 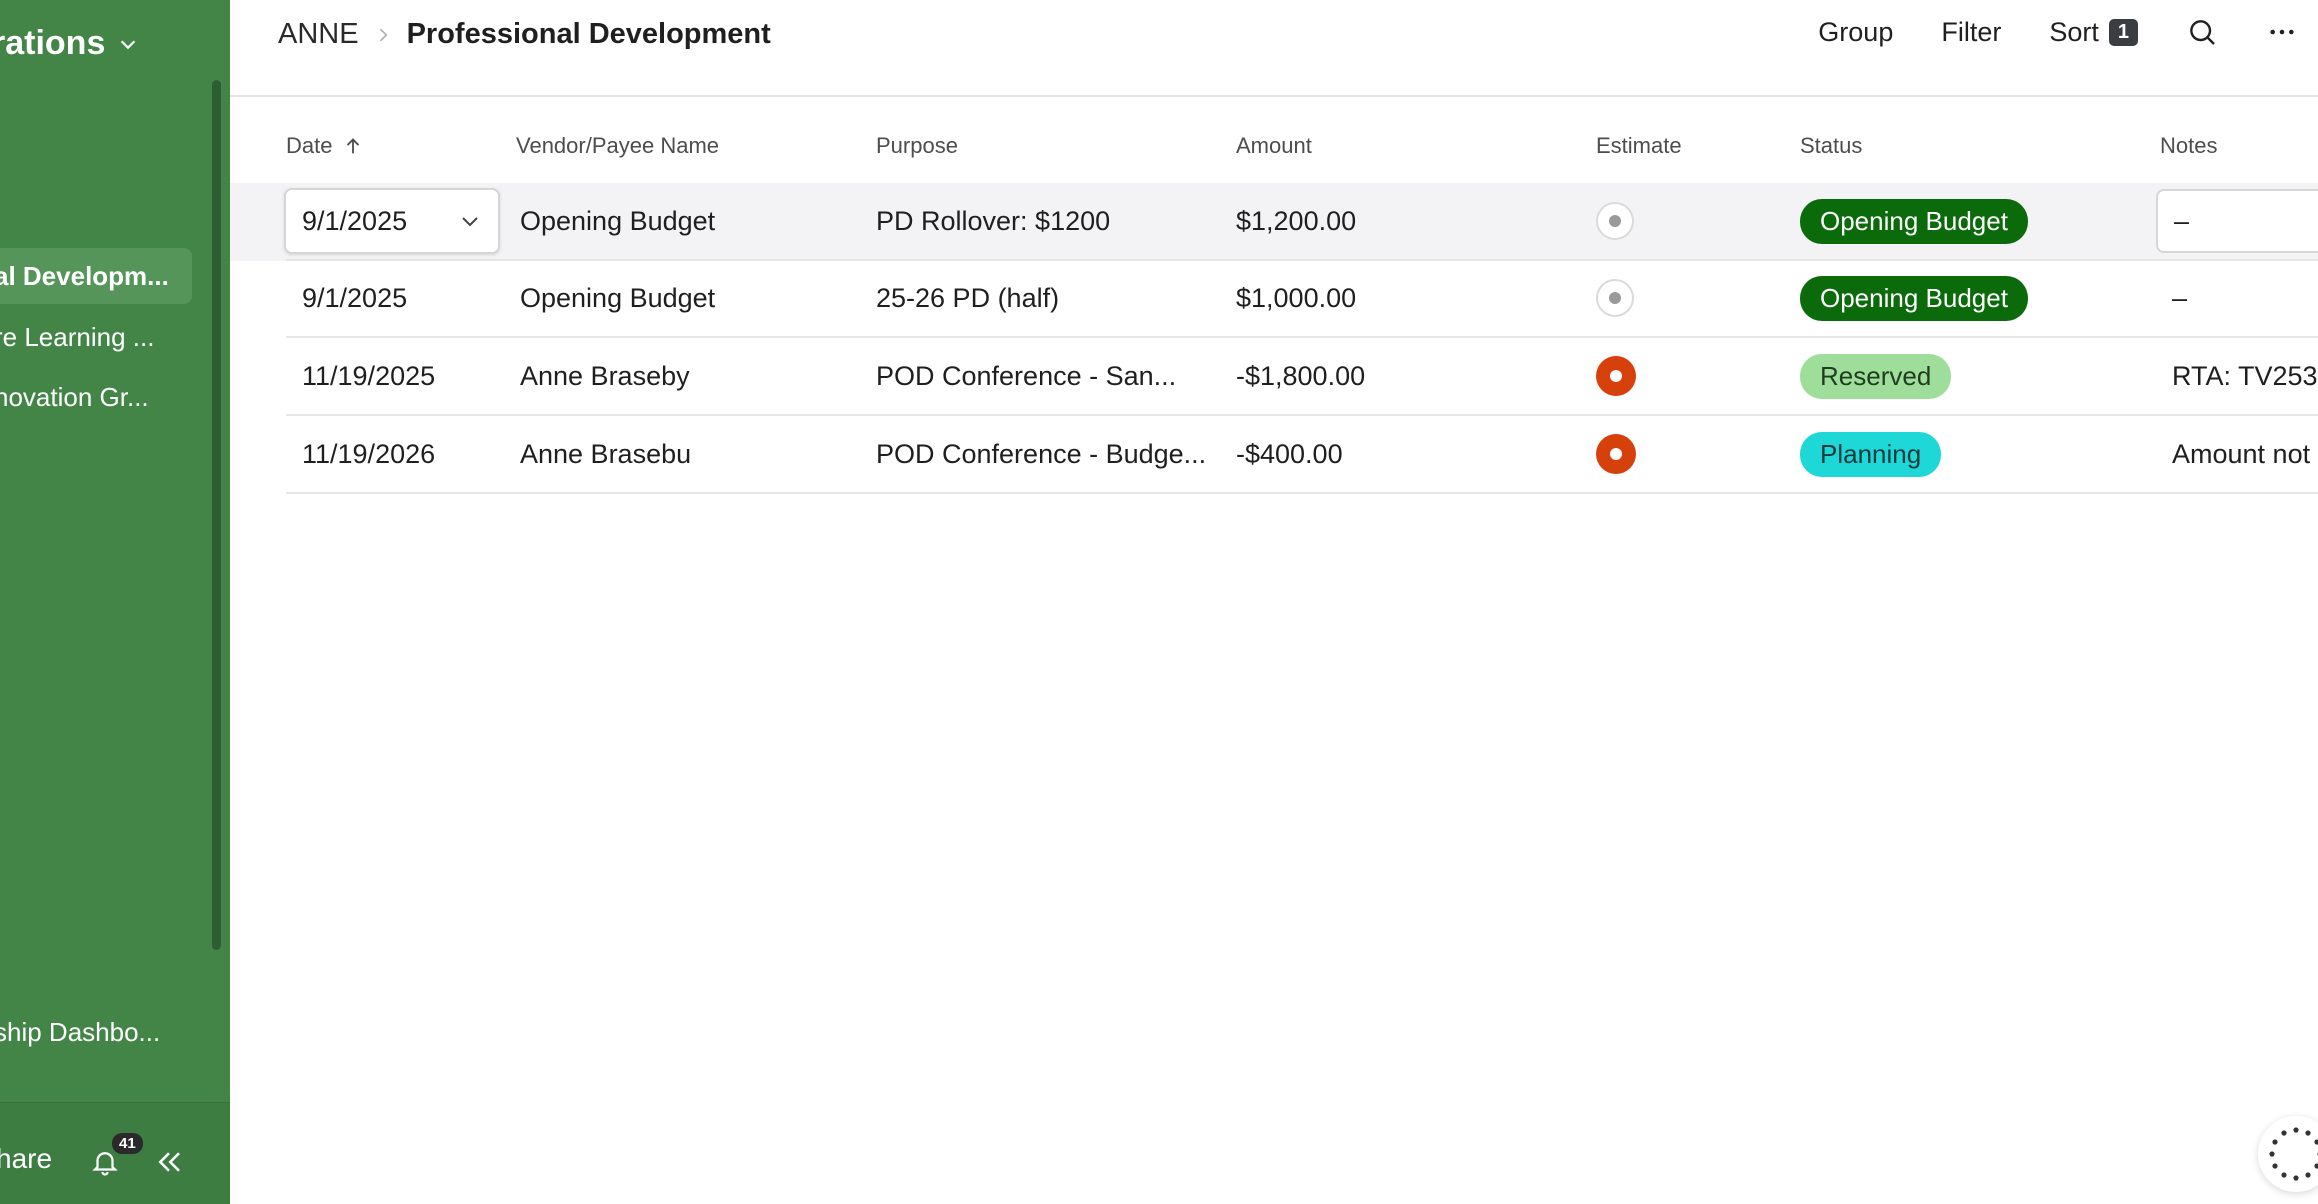 I want to click on column-label: Vendor/Payee Name, so click(x=618, y=145).